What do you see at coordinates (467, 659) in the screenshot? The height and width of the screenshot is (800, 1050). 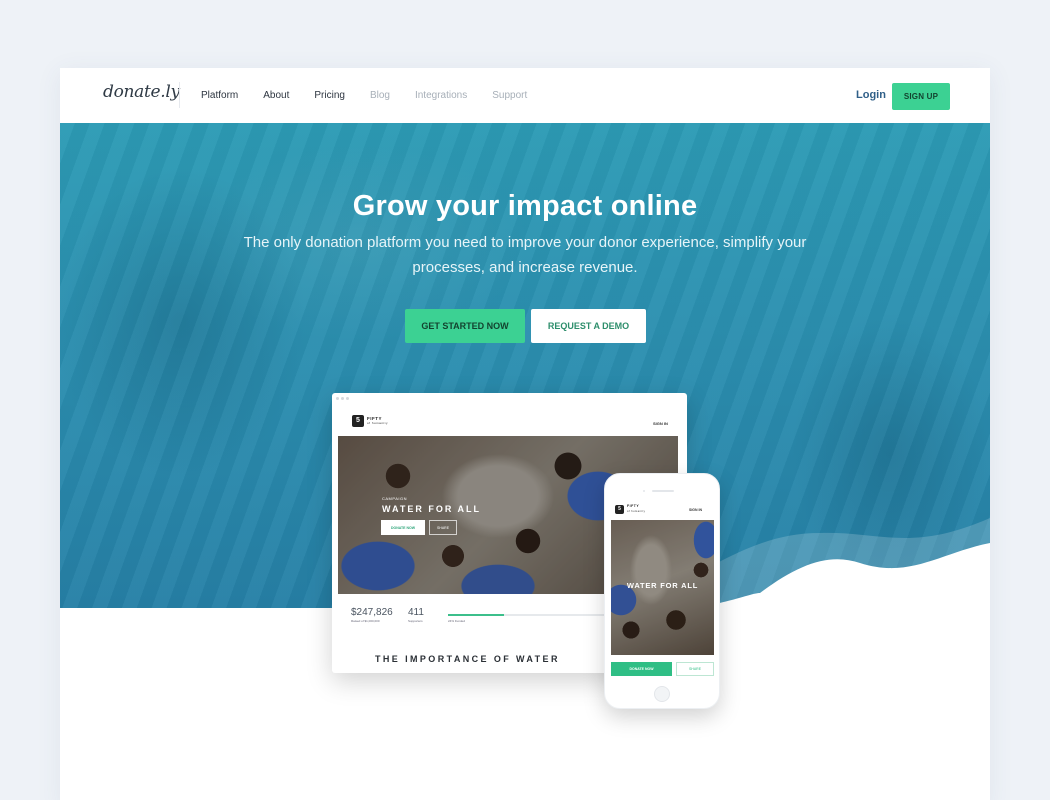 I see `importance-heading: THE IMPORTANCE OF WATER` at bounding box center [467, 659].